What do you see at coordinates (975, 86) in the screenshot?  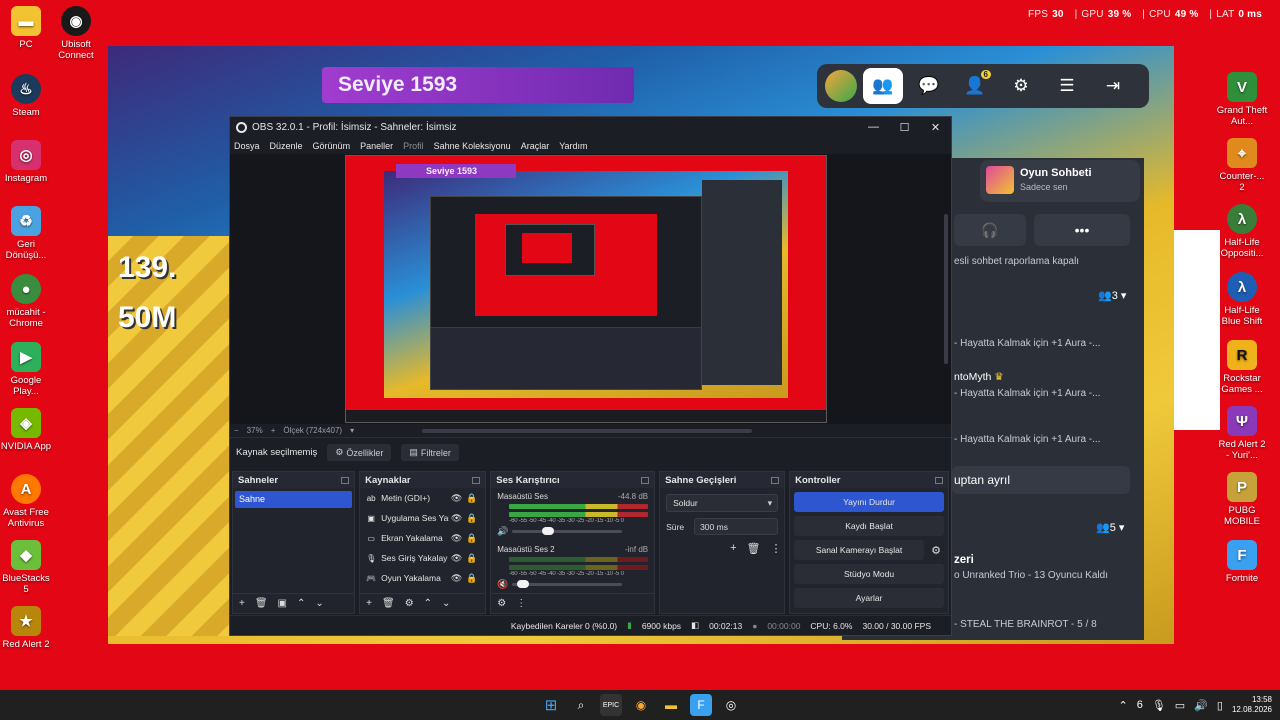 I see `add-friend-icon: 👤 6` at bounding box center [975, 86].